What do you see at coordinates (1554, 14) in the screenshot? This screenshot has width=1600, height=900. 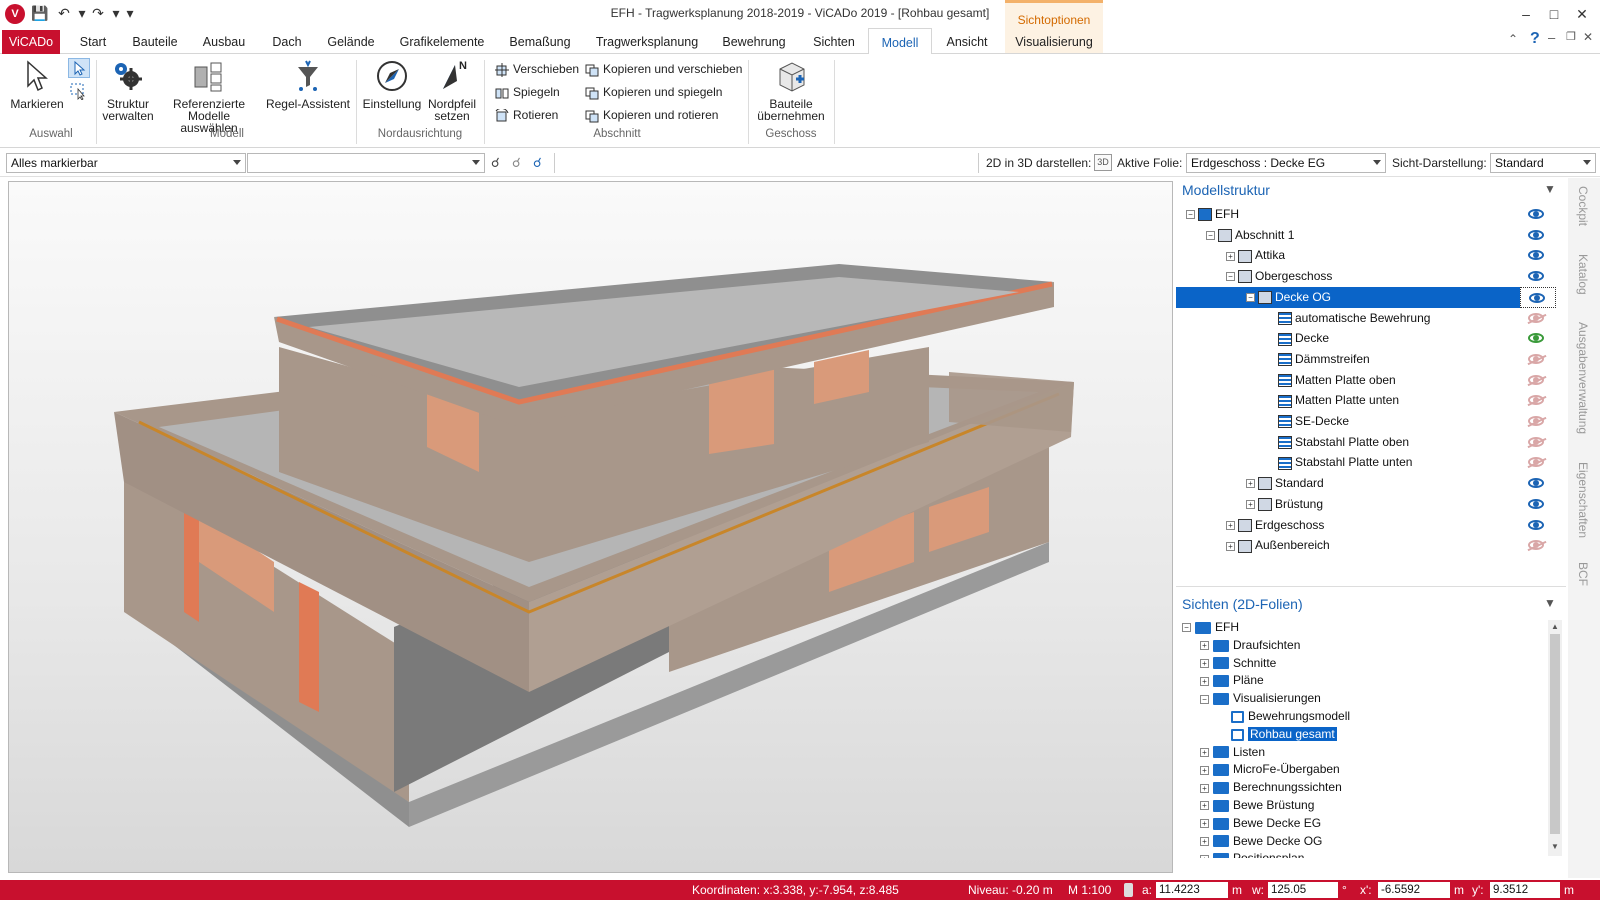 I see `maximize-button: □` at bounding box center [1554, 14].